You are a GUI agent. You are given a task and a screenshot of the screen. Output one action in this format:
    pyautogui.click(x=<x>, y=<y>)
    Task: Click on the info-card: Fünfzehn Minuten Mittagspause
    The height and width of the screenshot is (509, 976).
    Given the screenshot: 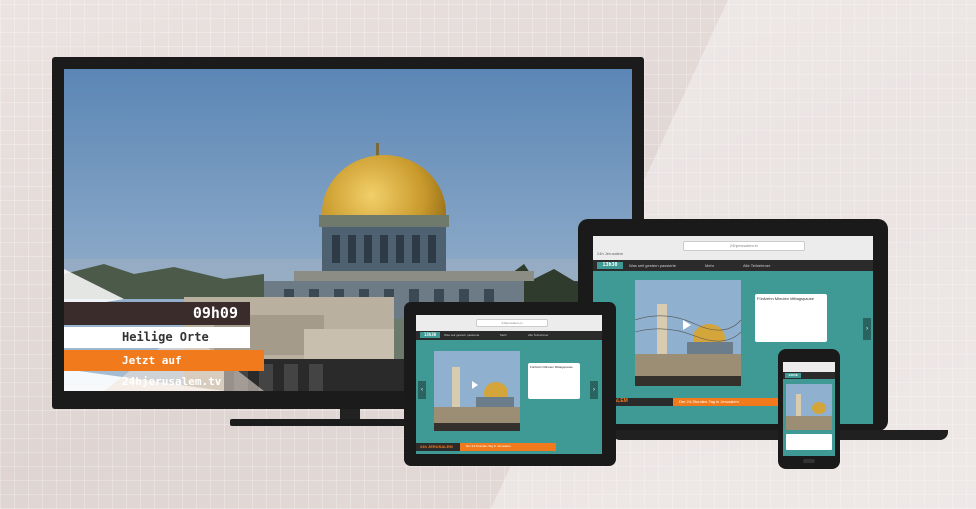 What is the action you would take?
    pyautogui.click(x=791, y=318)
    